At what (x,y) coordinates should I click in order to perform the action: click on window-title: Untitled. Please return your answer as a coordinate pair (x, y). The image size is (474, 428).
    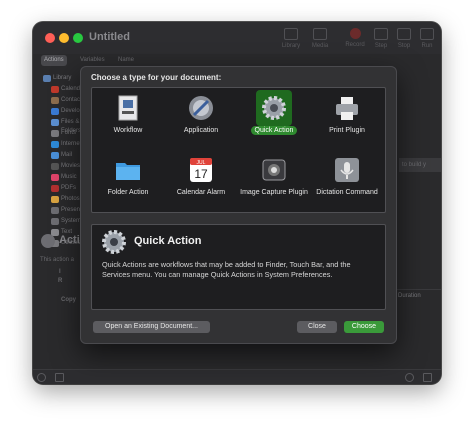
    Looking at the image, I should click on (109, 37).